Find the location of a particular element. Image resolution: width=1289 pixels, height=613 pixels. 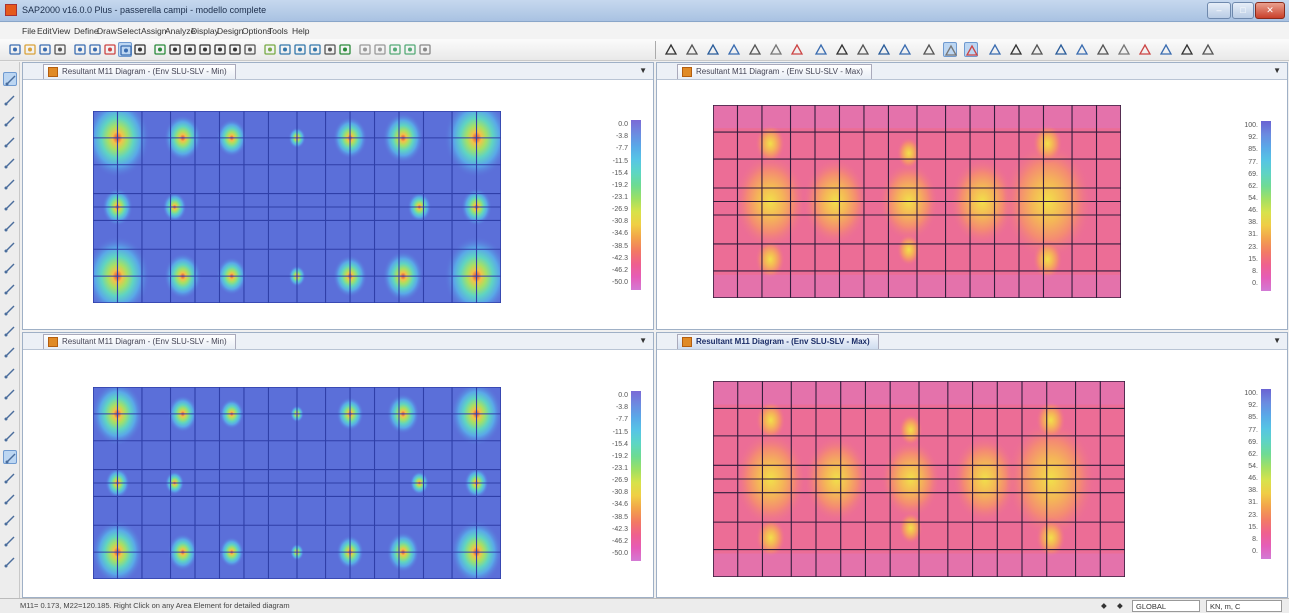

menu-help: Help is located at coordinates (300, 31).